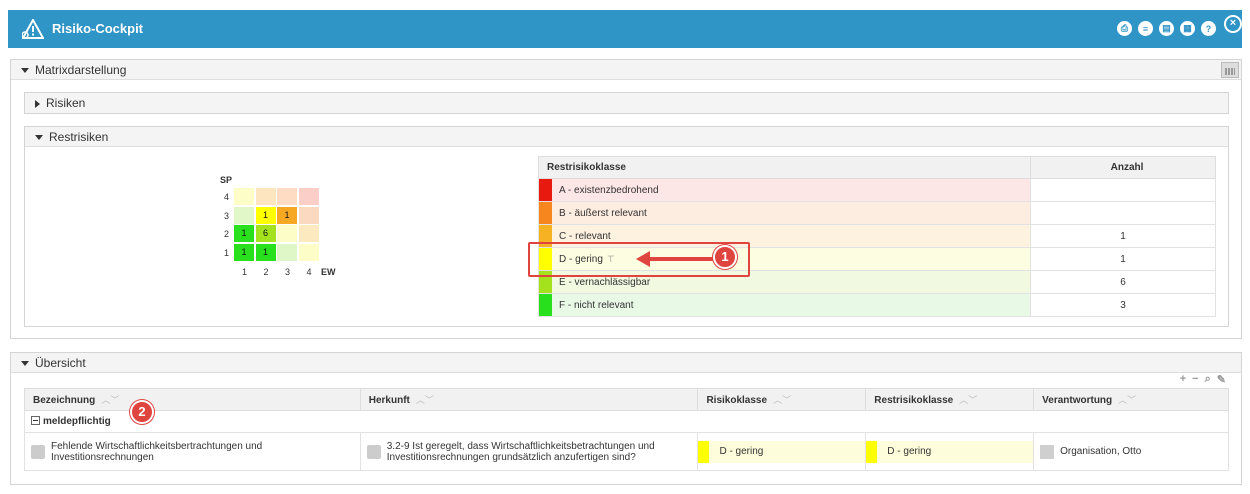 This screenshot has width=1250, height=494. What do you see at coordinates (603, 213) in the screenshot?
I see `legend-class-label: B - äußerst relevant` at bounding box center [603, 213].